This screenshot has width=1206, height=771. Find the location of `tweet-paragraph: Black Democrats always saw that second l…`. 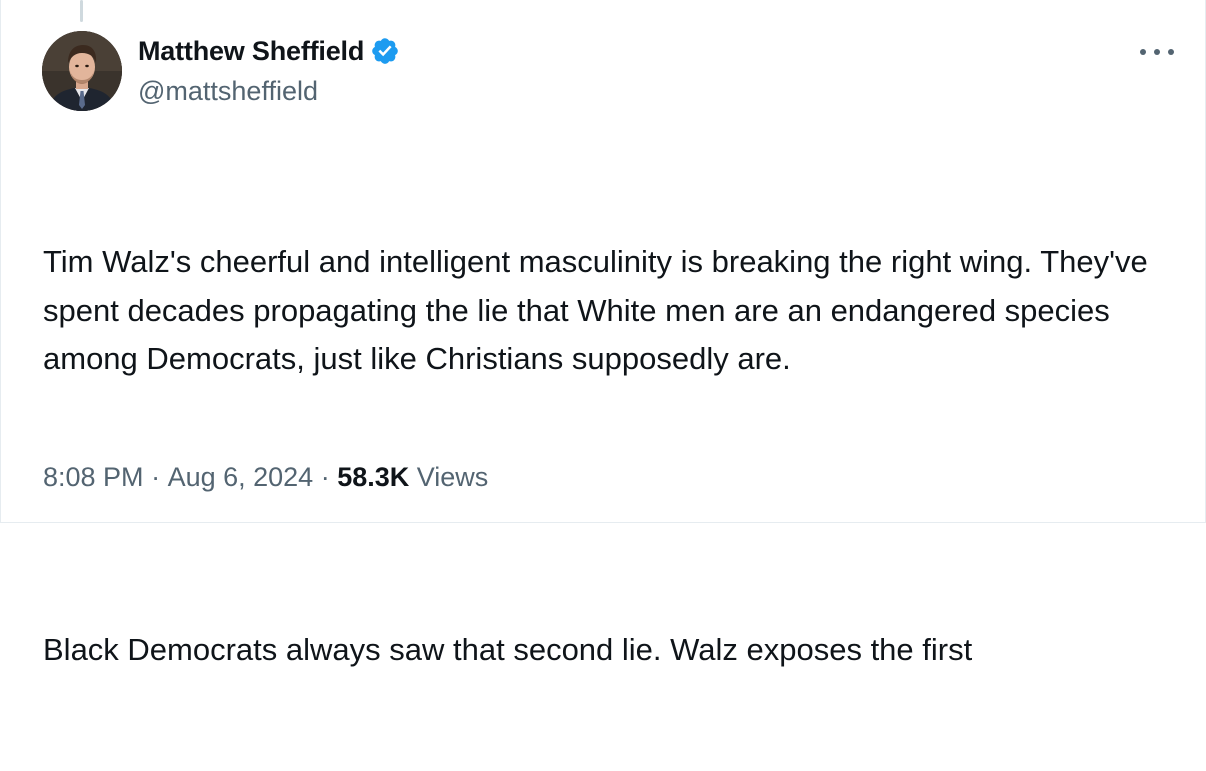

tweet-paragraph: Black Democrats always saw that second l… is located at coordinates (508, 649).